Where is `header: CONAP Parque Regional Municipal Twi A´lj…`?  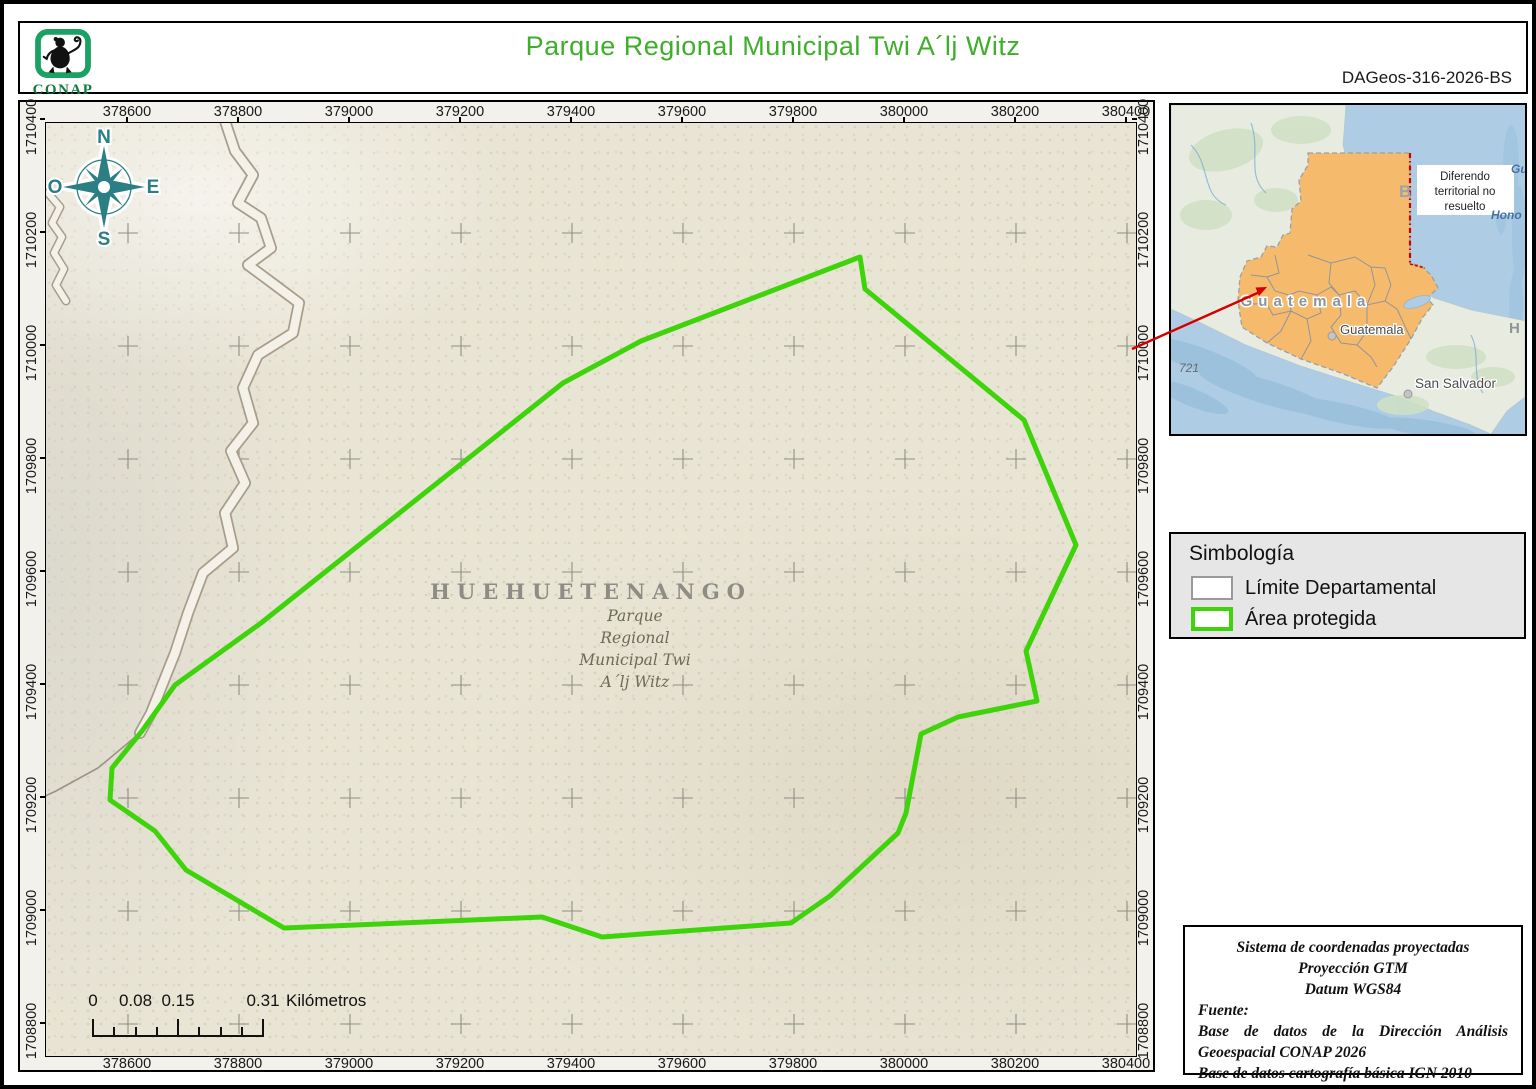
header: CONAP Parque Regional Municipal Twi A´lj… is located at coordinates (773, 59).